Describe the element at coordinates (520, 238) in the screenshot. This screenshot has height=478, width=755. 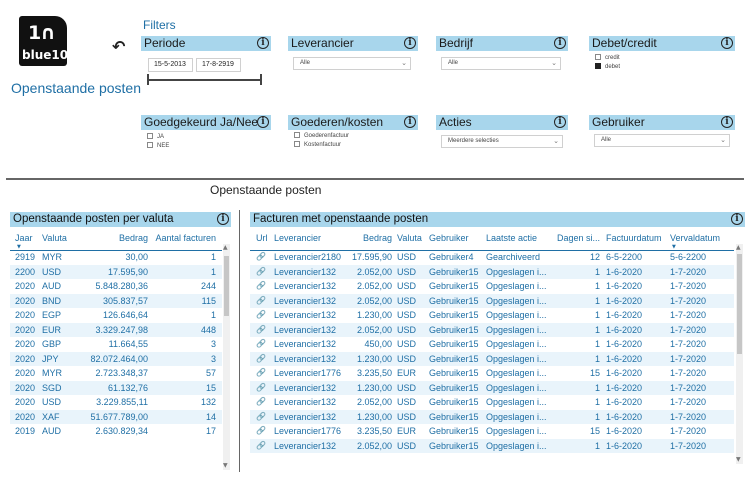
I see `column-header: Laatste actie` at that location.